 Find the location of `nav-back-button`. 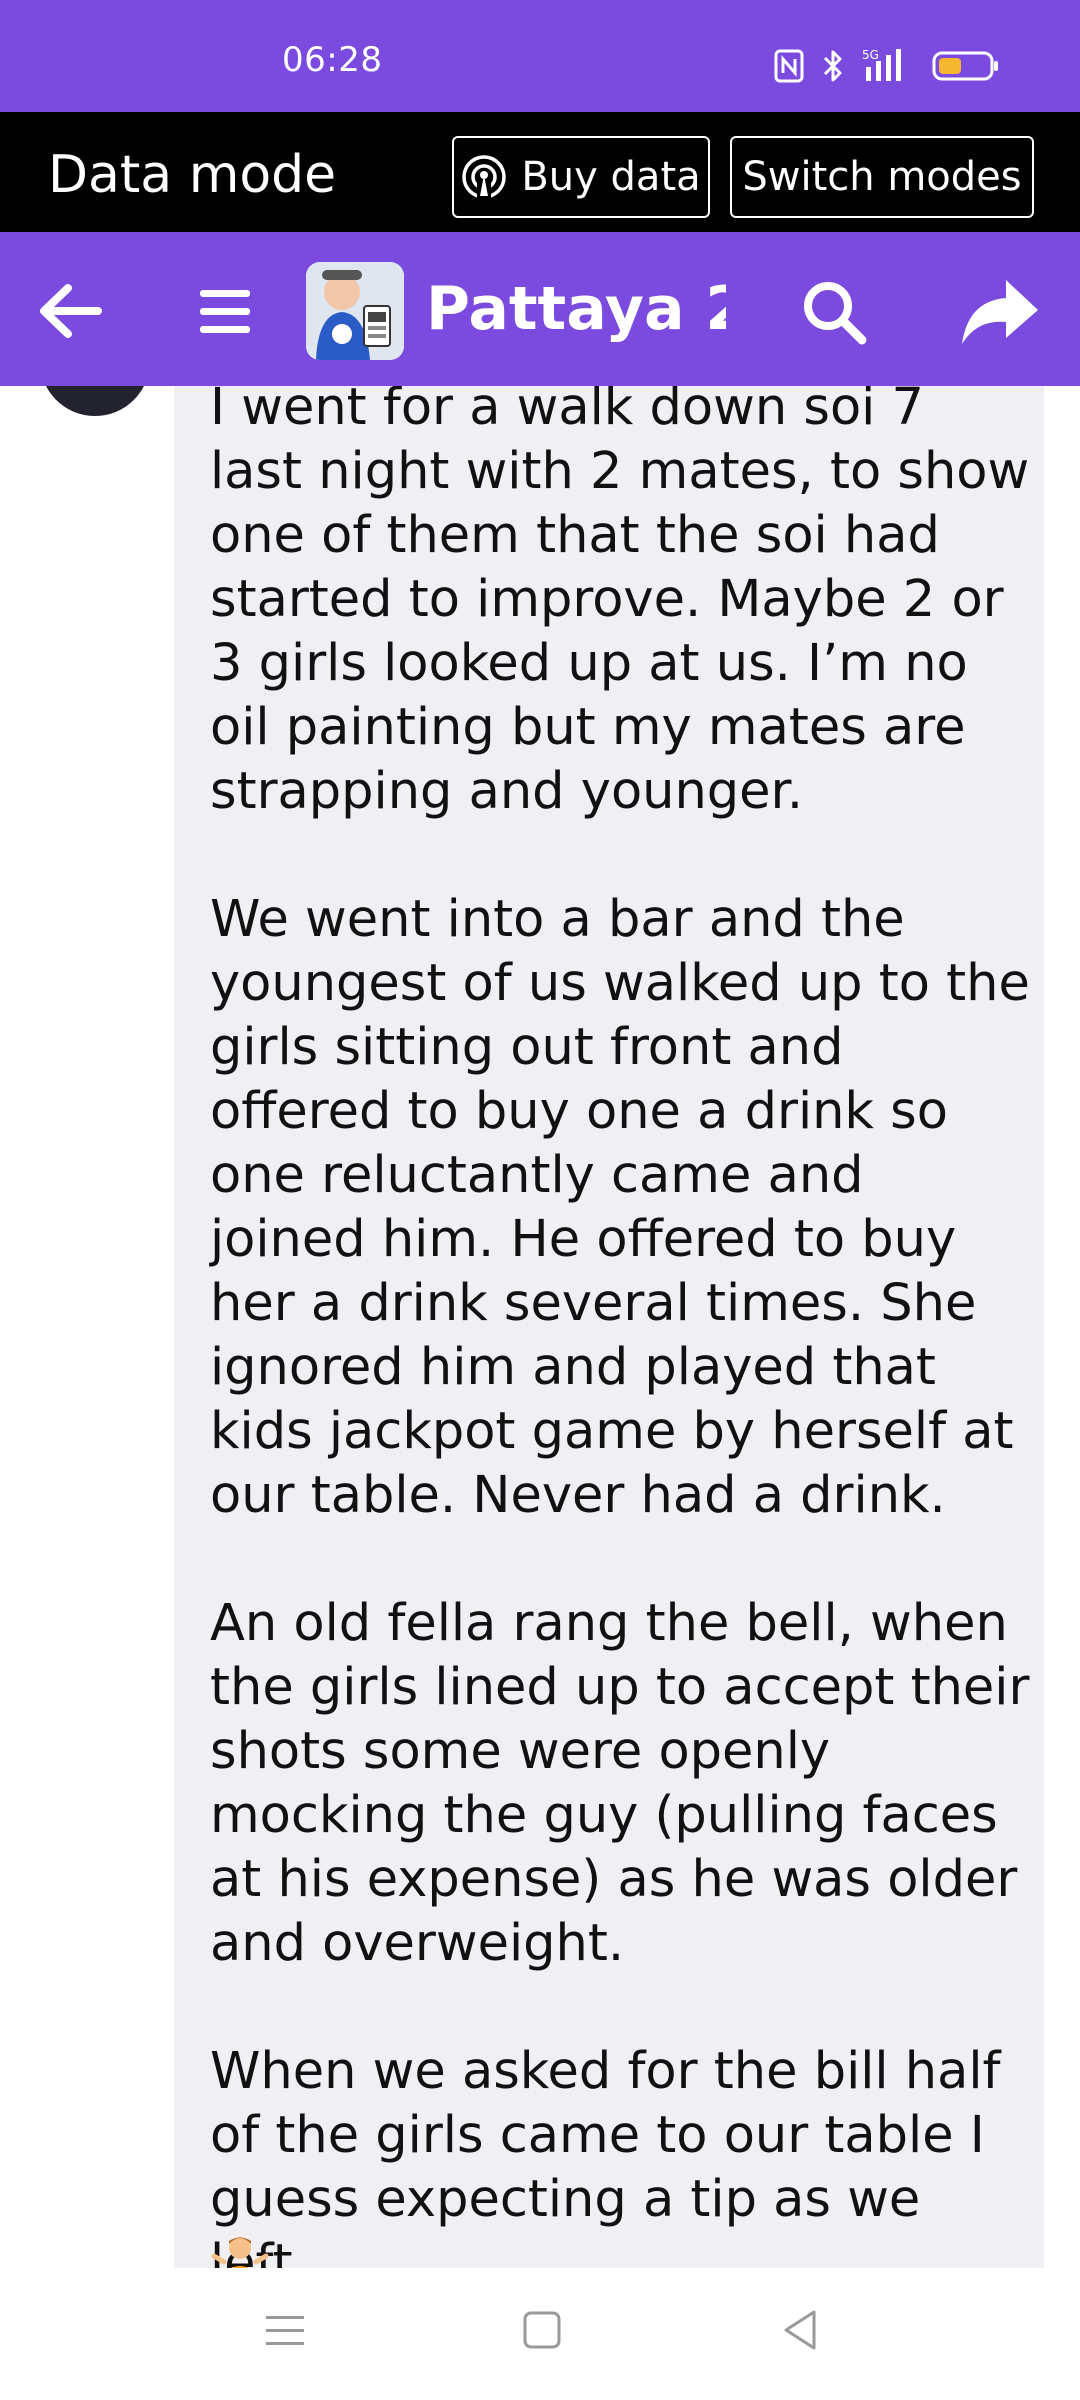

nav-back-button is located at coordinates (800, 2332).